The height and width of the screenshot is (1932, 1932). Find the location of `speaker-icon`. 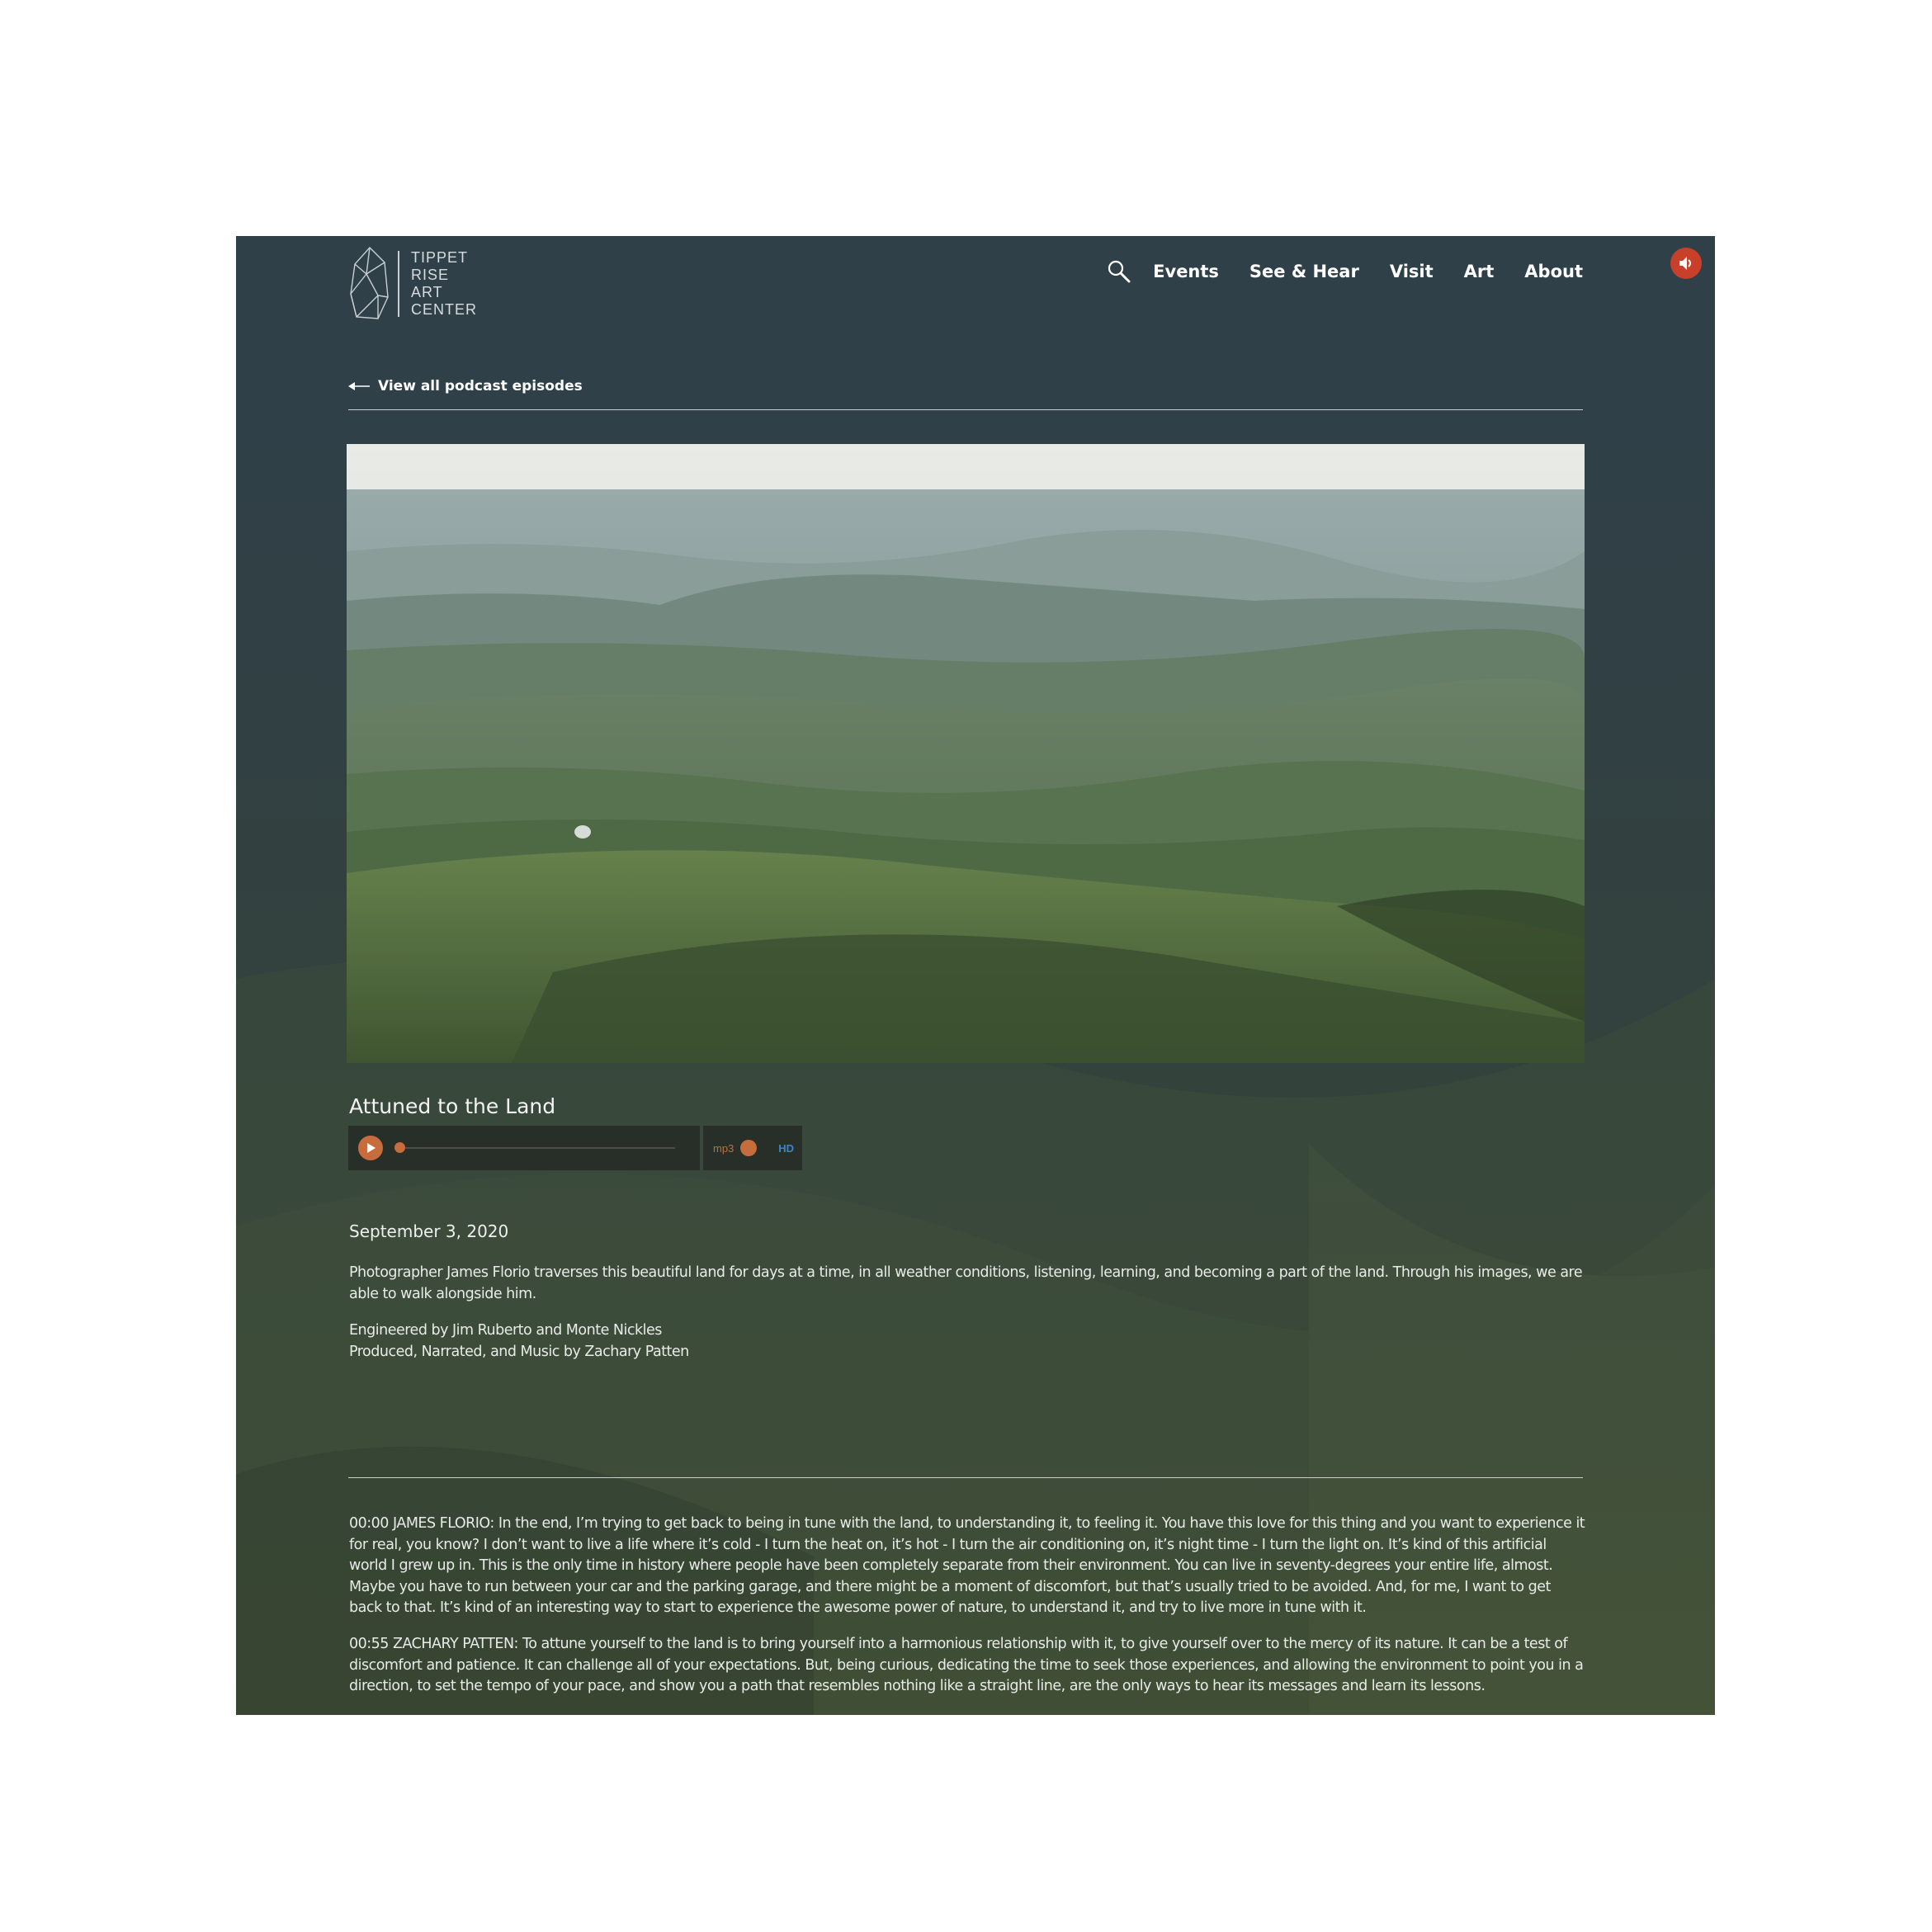

speaker-icon is located at coordinates (1685, 263).